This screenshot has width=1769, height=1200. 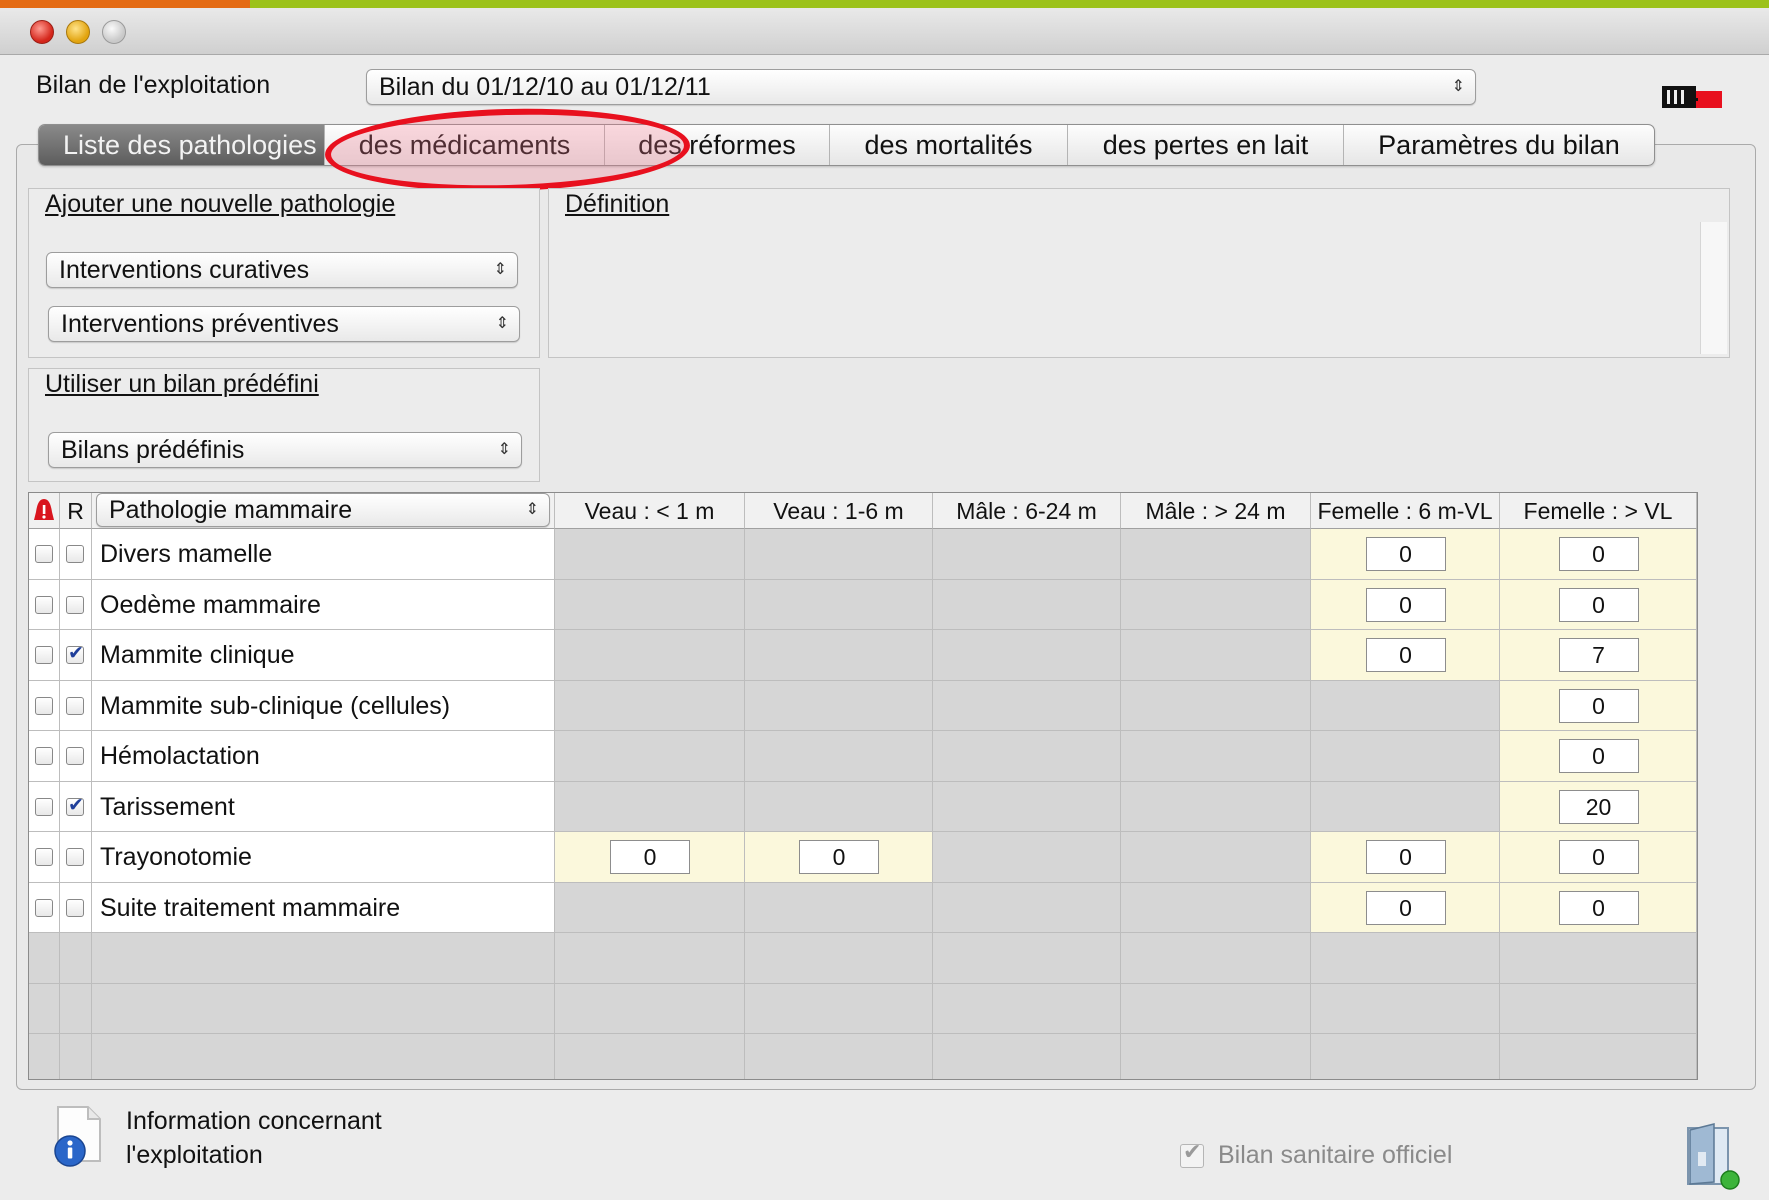 I want to click on table-row: Divers mamelle, so click(x=323, y=554).